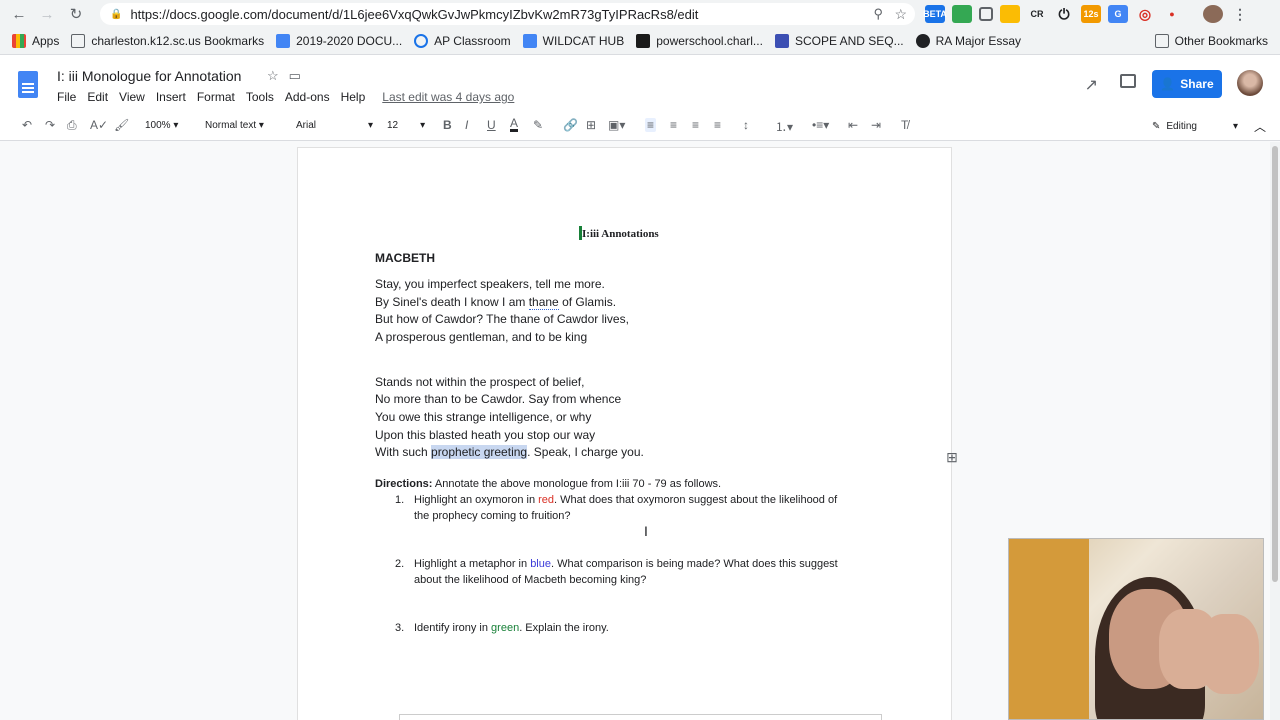 This screenshot has height=720, width=1280. What do you see at coordinates (935, 14) in the screenshot?
I see `beta-extension-icon: BETA` at bounding box center [935, 14].